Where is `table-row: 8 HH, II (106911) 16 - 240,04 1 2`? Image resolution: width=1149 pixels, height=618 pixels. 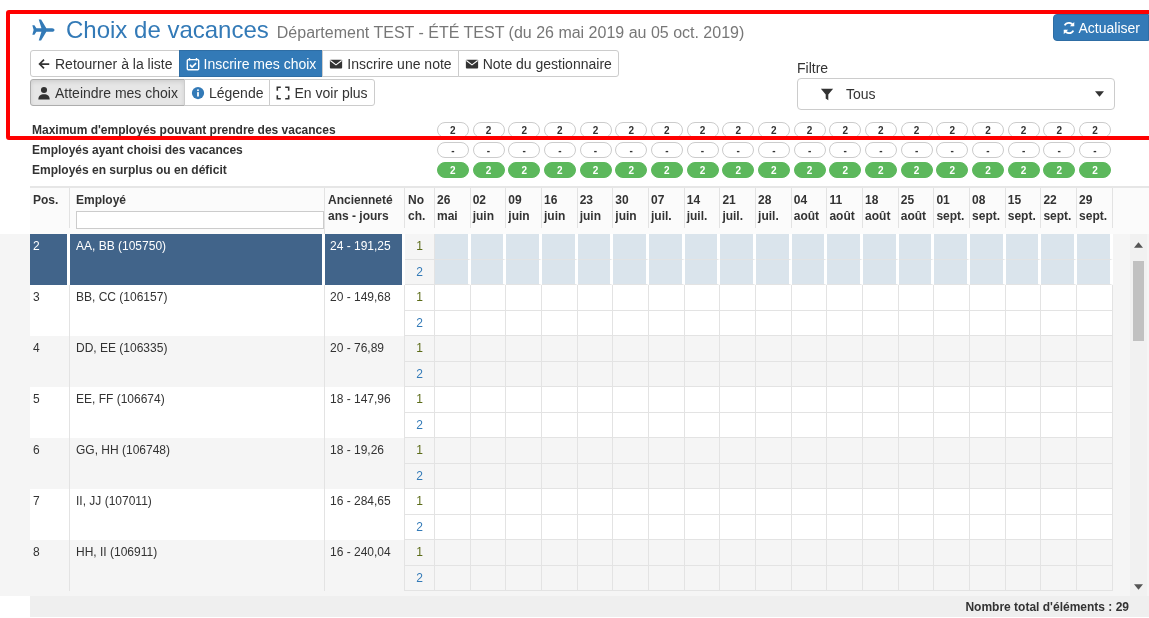 table-row: 8 HH, II (106911) 16 - 240,04 1 2 is located at coordinates (571, 565).